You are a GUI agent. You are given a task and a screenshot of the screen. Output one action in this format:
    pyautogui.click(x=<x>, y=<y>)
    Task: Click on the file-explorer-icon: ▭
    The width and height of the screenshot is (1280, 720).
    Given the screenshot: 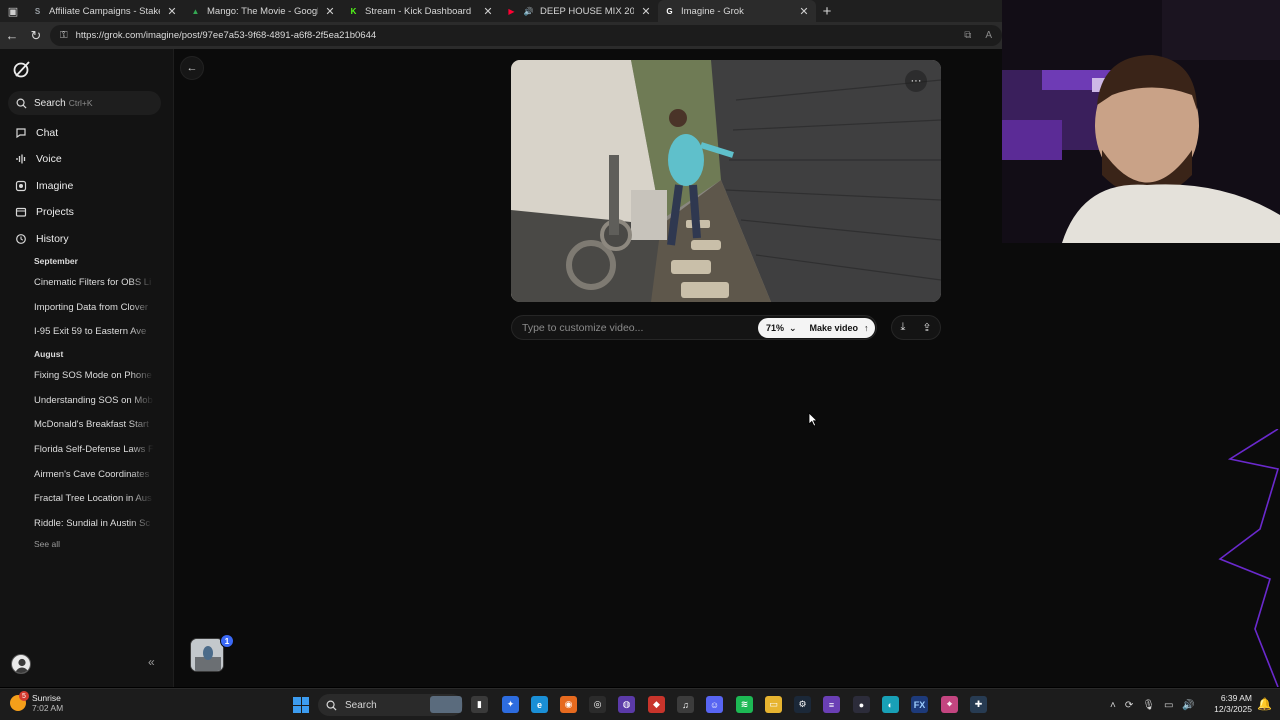 What is the action you would take?
    pyautogui.click(x=773, y=704)
    